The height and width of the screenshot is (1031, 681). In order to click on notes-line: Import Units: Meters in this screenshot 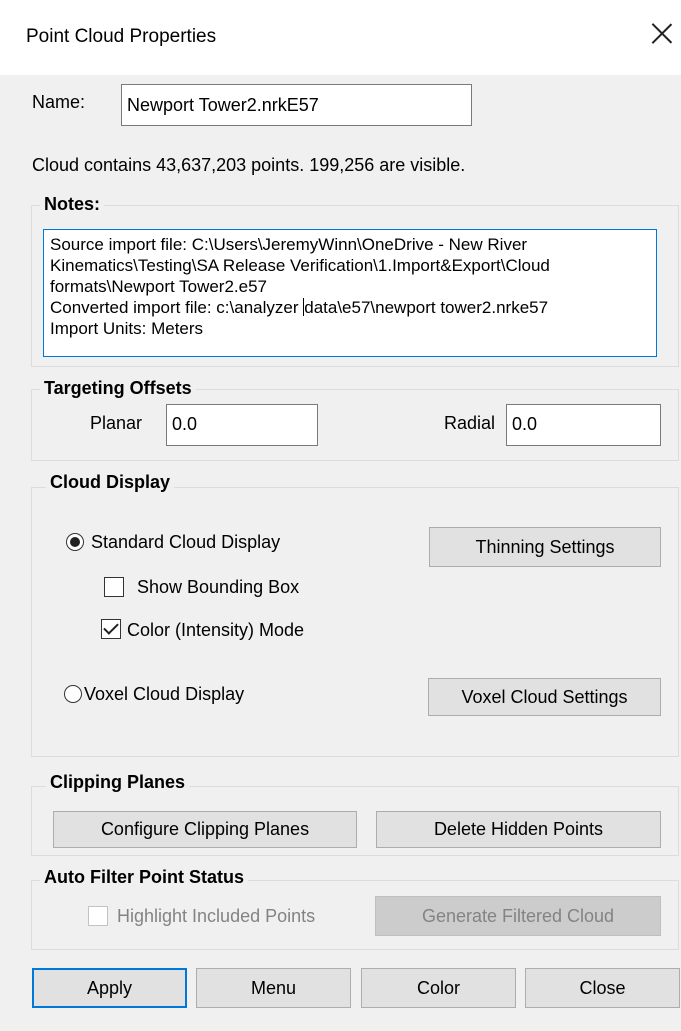, I will do `click(127, 328)`.